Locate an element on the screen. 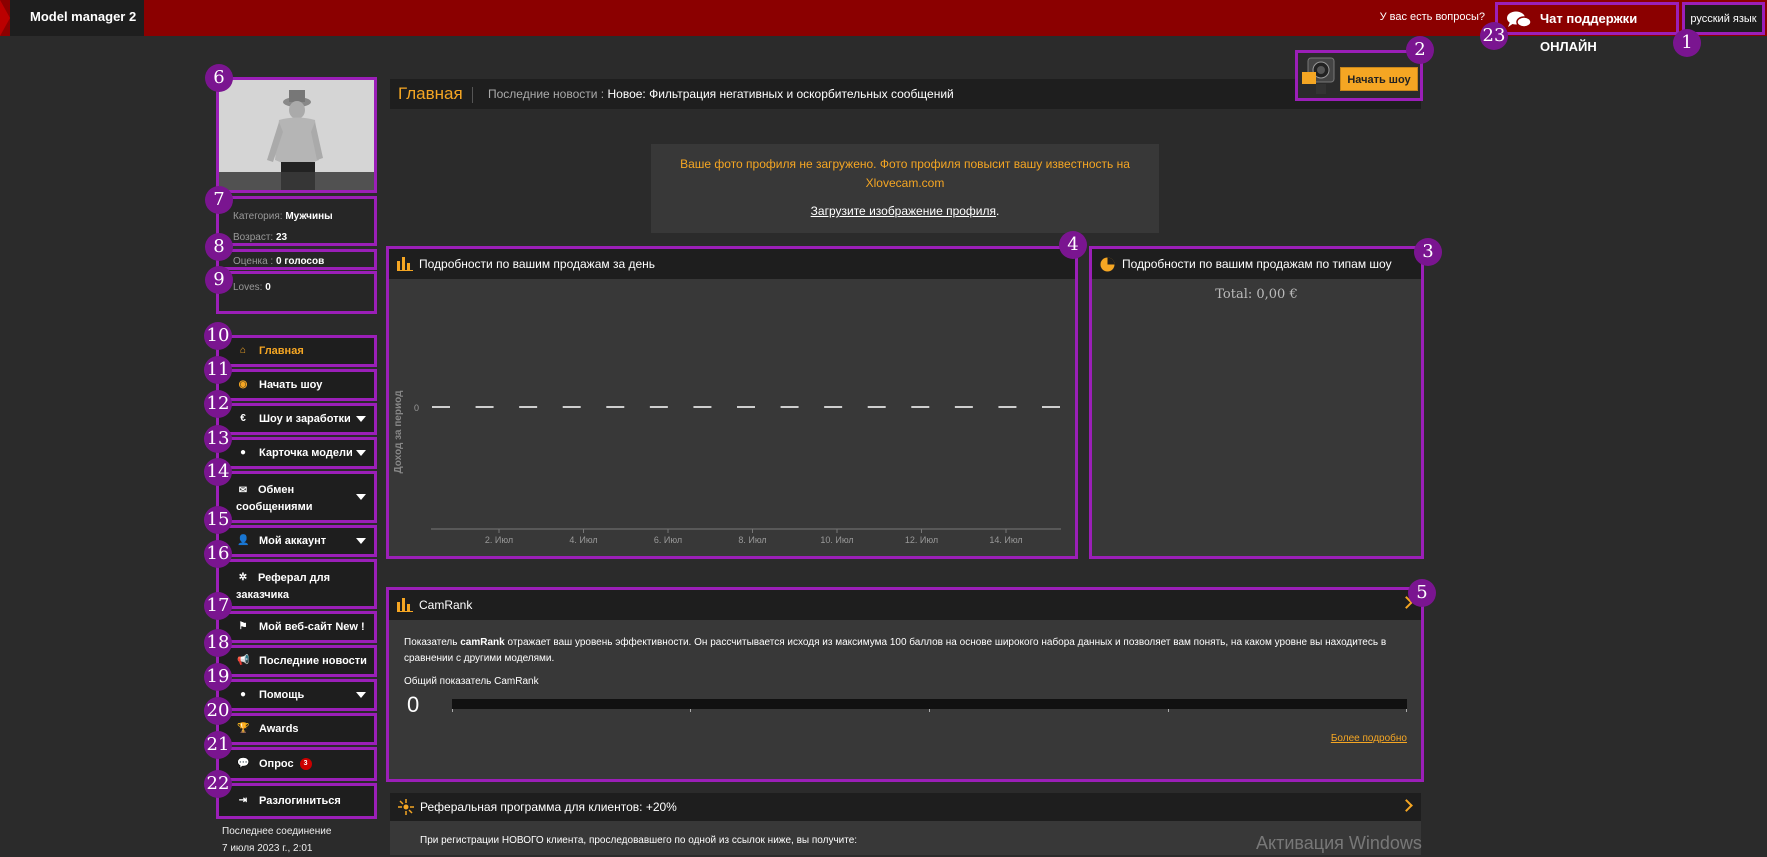  annotation-badge: 8 is located at coordinates (219, 247).